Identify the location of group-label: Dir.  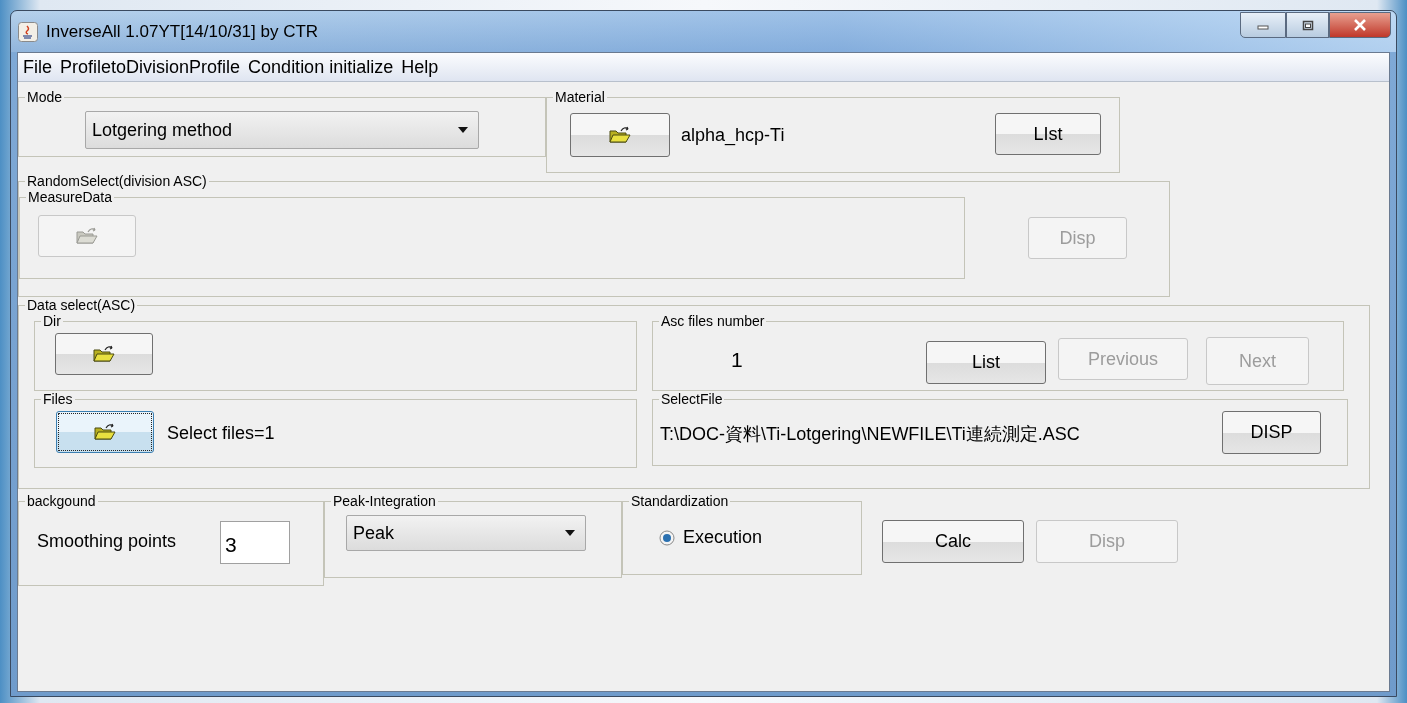
(52, 321).